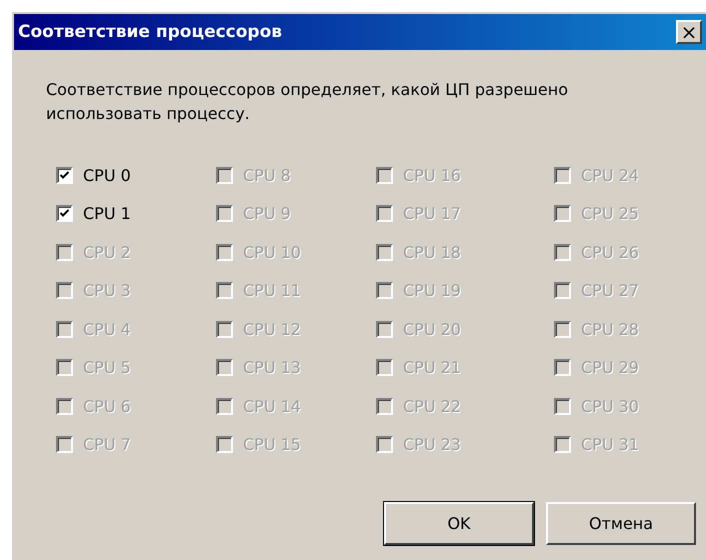 This screenshot has height=560, width=706. What do you see at coordinates (107, 214) in the screenshot?
I see `checkbox-label: CPU 1` at bounding box center [107, 214].